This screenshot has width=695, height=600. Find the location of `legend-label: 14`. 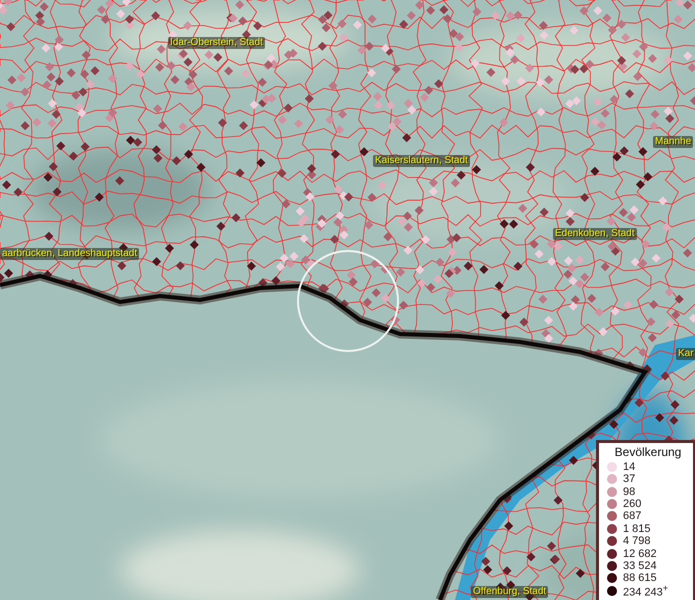

legend-label: 14 is located at coordinates (629, 466).